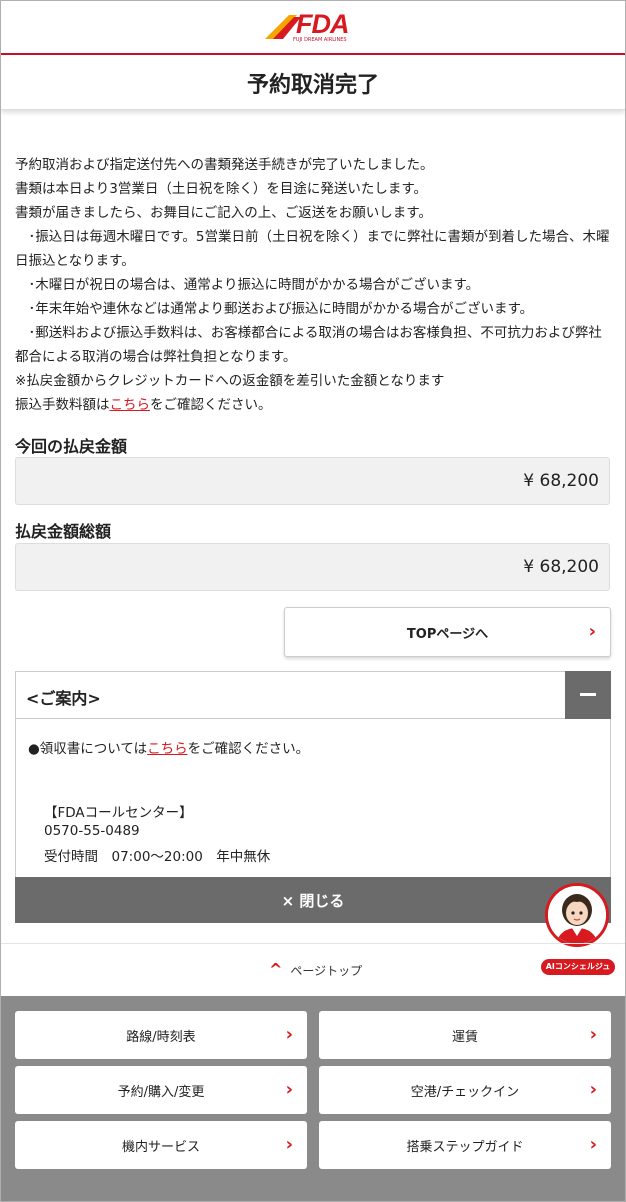 This screenshot has height=1202, width=626. Describe the element at coordinates (157, 857) in the screenshot. I see `call-center-hours: 受付時間 07:00〜20:00 年中無休` at that location.